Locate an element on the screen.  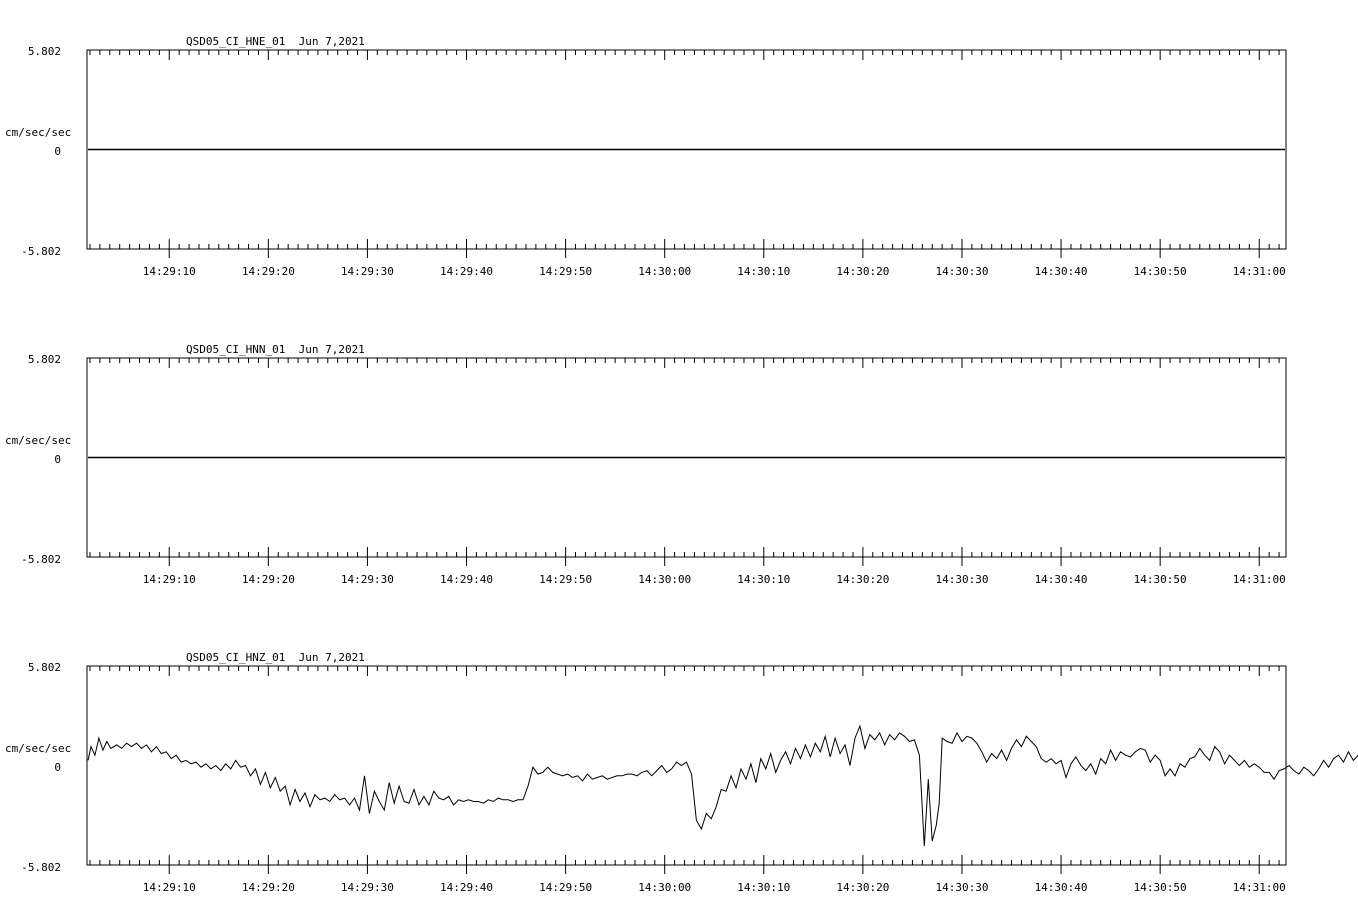
panel-title: QSD05_CI_HNN_01 Jun 7,2021 is located at coordinates (275, 349).